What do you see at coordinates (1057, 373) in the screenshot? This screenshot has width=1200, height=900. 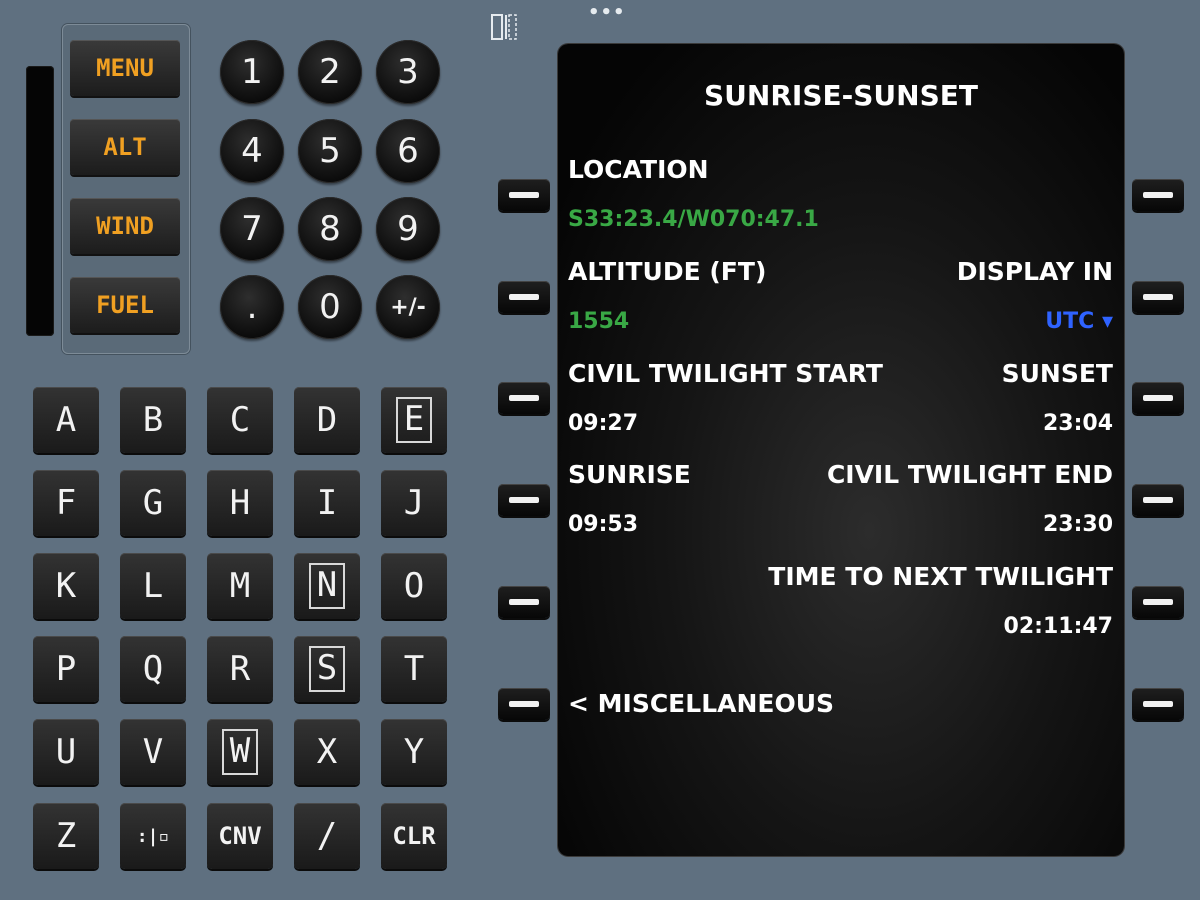 I see `sunset-label: SUNSET` at bounding box center [1057, 373].